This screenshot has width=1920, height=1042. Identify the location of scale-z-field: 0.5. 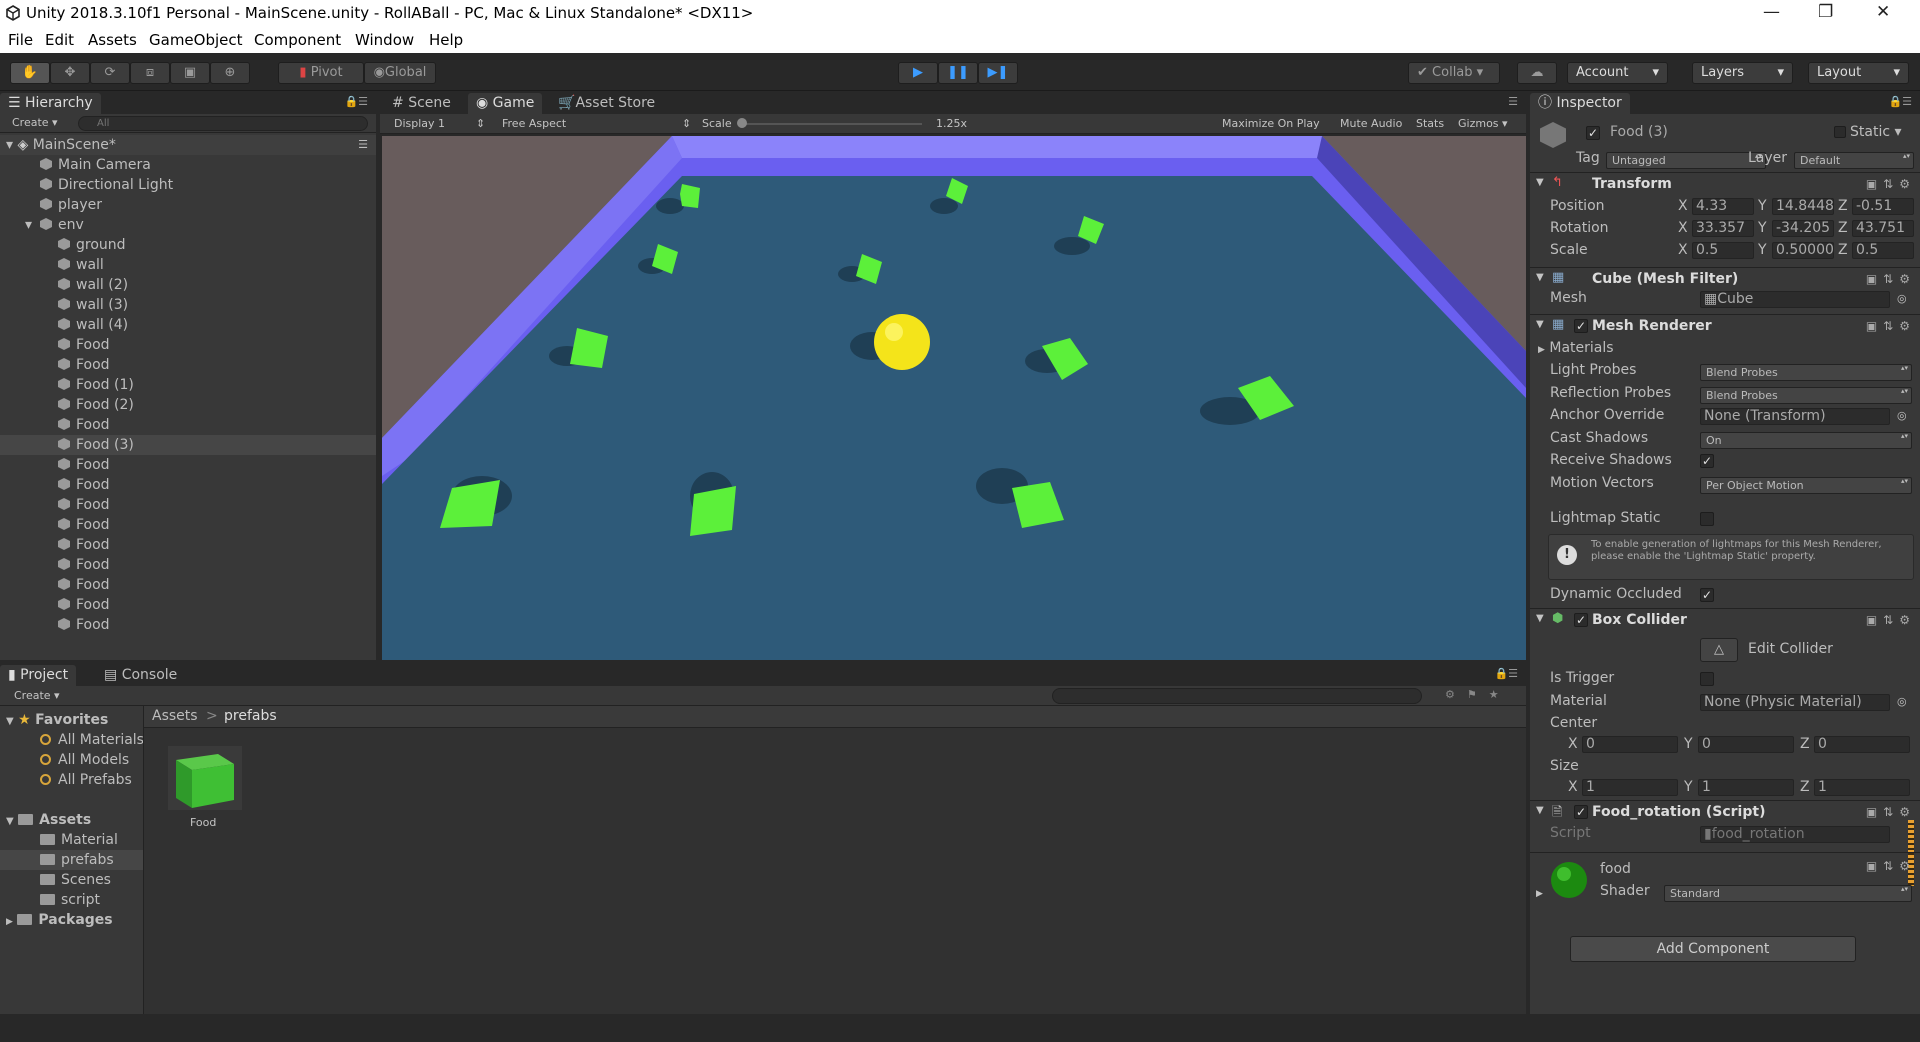
(1883, 250).